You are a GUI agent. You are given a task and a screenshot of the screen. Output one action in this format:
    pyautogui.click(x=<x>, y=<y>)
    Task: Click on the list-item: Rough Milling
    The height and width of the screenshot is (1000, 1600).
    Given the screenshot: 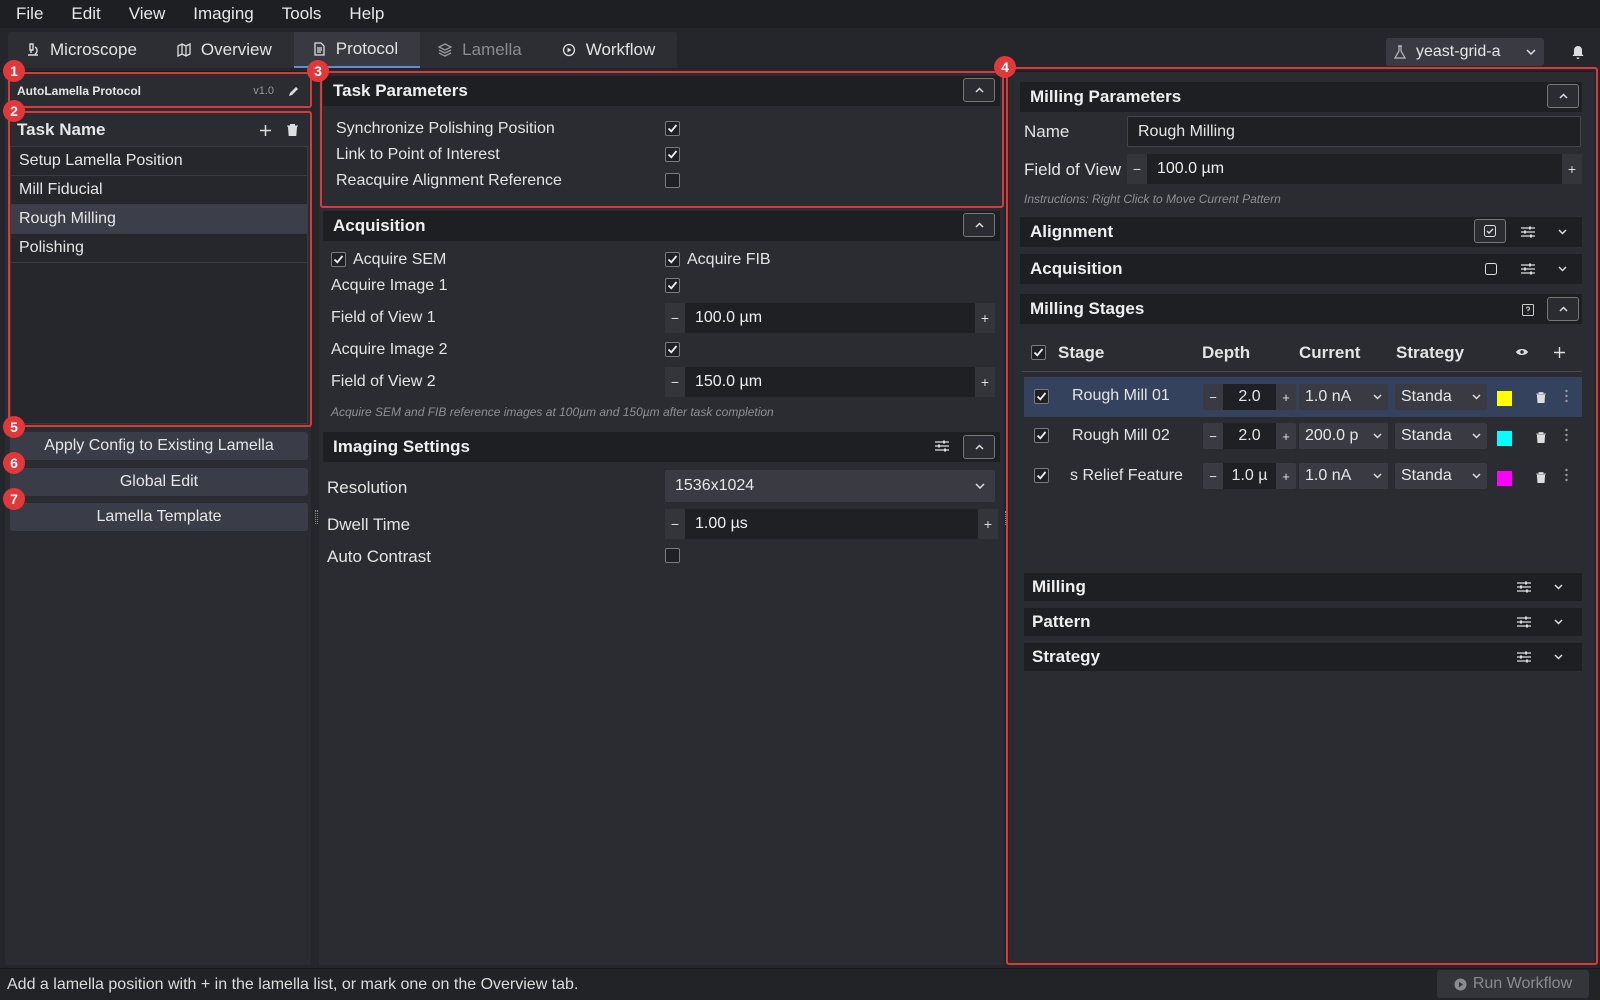 What is the action you would take?
    pyautogui.click(x=159, y=219)
    